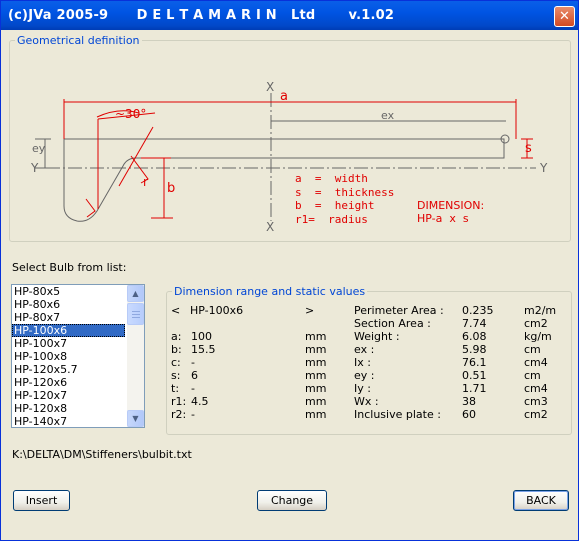 Image resolution: width=579 pixels, height=541 pixels. Describe the element at coordinates (176, 349) in the screenshot. I see `param-name: b:` at that location.